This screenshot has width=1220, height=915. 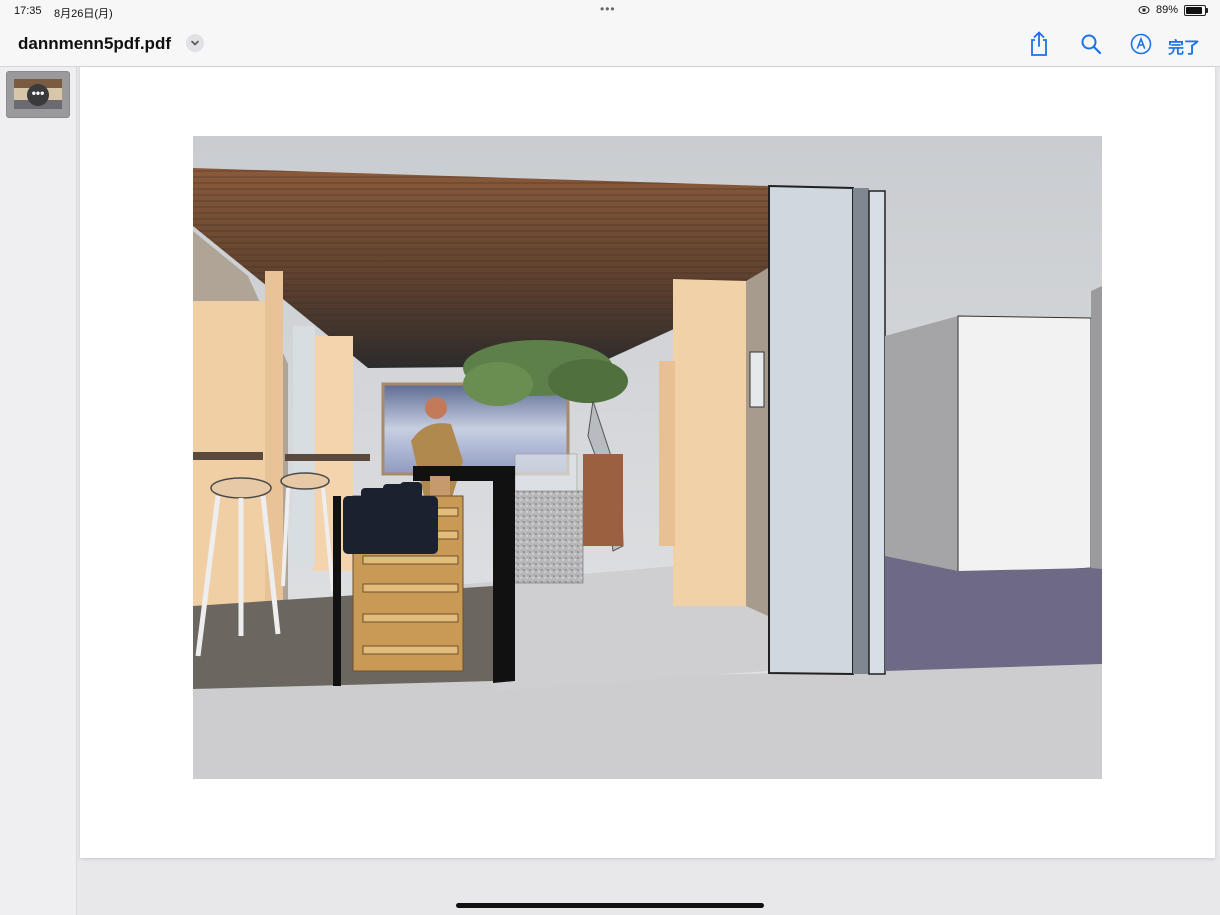 I want to click on status-date: 8月26日(月), so click(x=83, y=14).